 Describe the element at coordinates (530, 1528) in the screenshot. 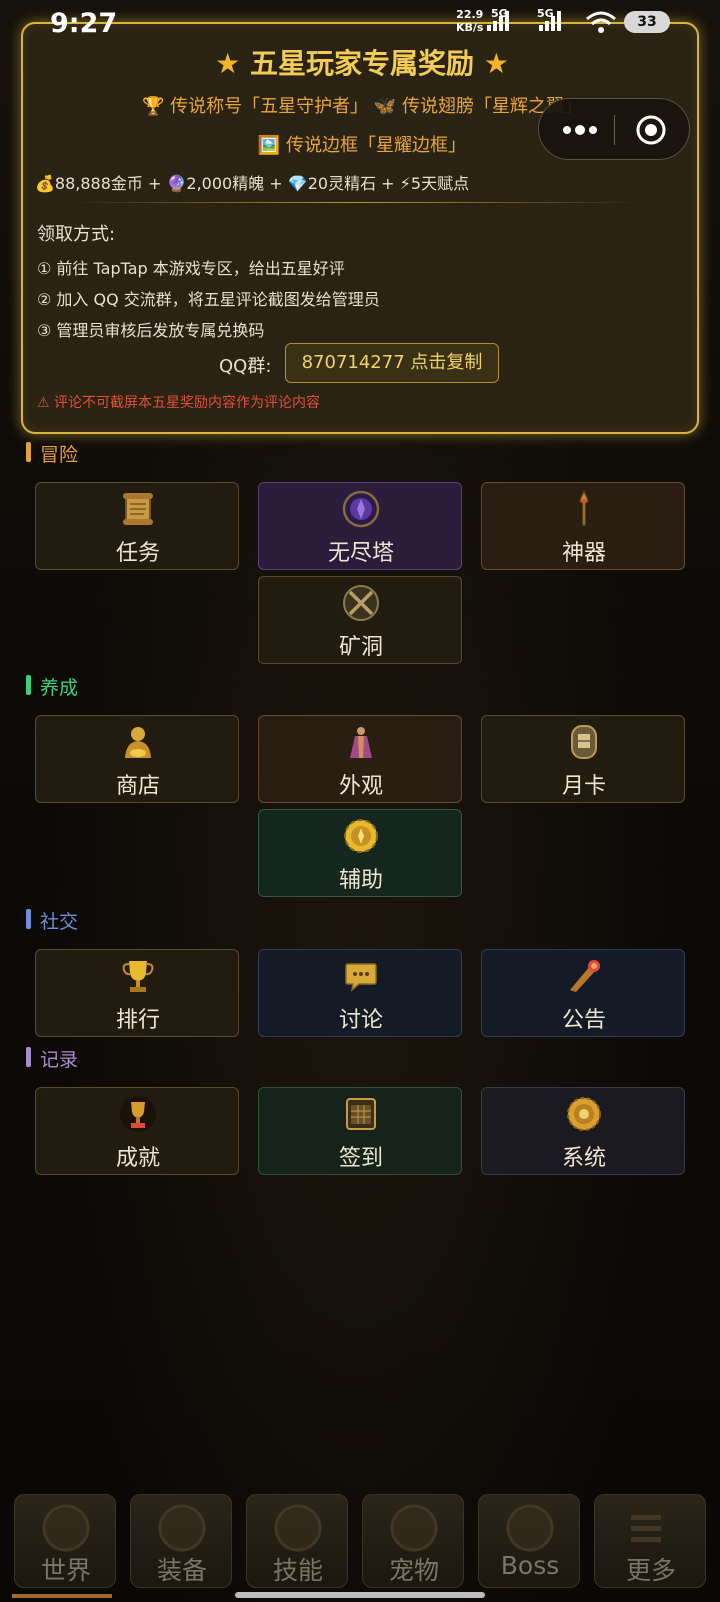

I see `boss-icon` at that location.